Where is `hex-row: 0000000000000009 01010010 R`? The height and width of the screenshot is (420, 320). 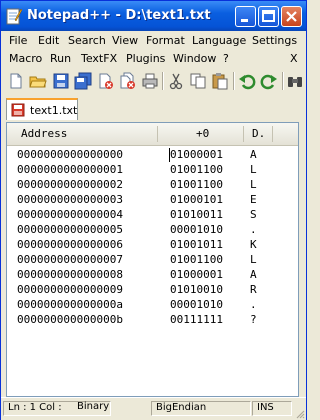
hex-row: 0000000000000009 01010010 R is located at coordinates (152, 290).